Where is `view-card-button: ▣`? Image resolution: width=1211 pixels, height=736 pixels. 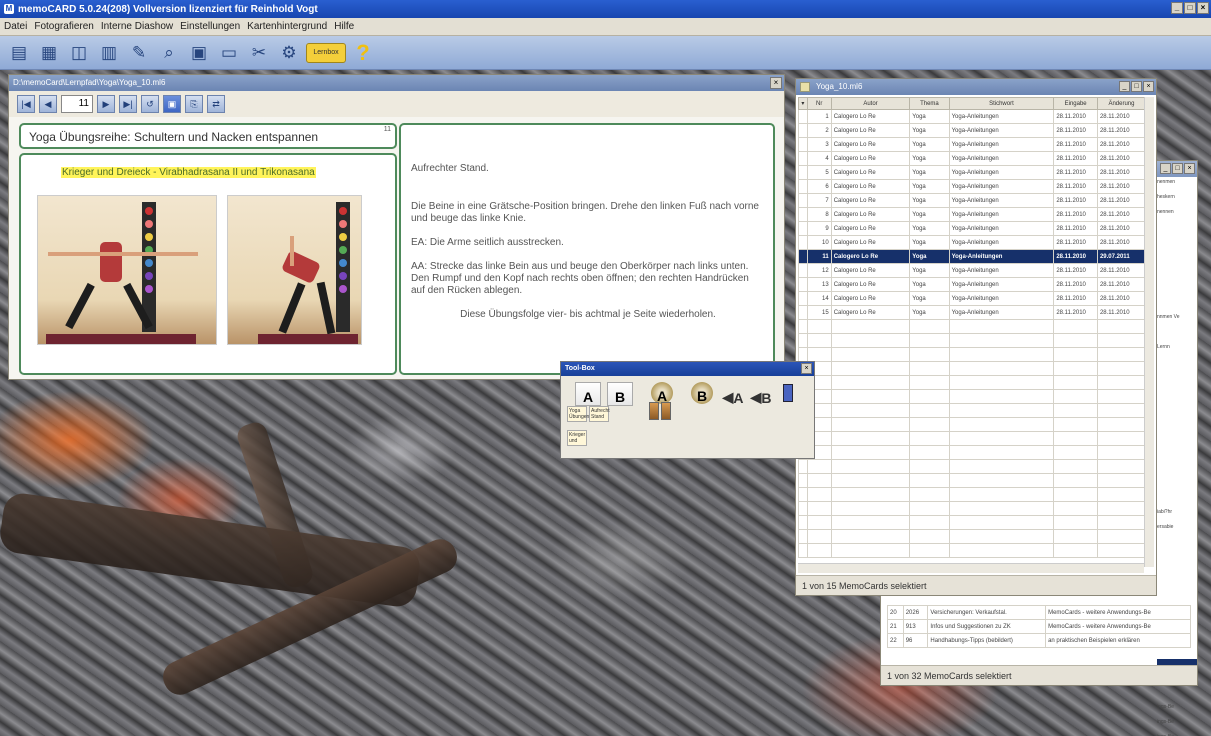 view-card-button: ▣ is located at coordinates (172, 104).